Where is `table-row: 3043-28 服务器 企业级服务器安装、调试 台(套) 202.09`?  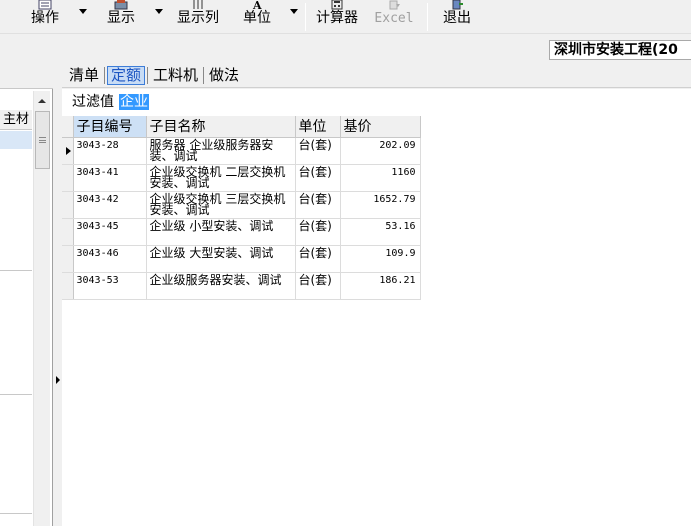 table-row: 3043-28 服务器 企业级服务器安装、调试 台(套) 202.09 is located at coordinates (241, 151).